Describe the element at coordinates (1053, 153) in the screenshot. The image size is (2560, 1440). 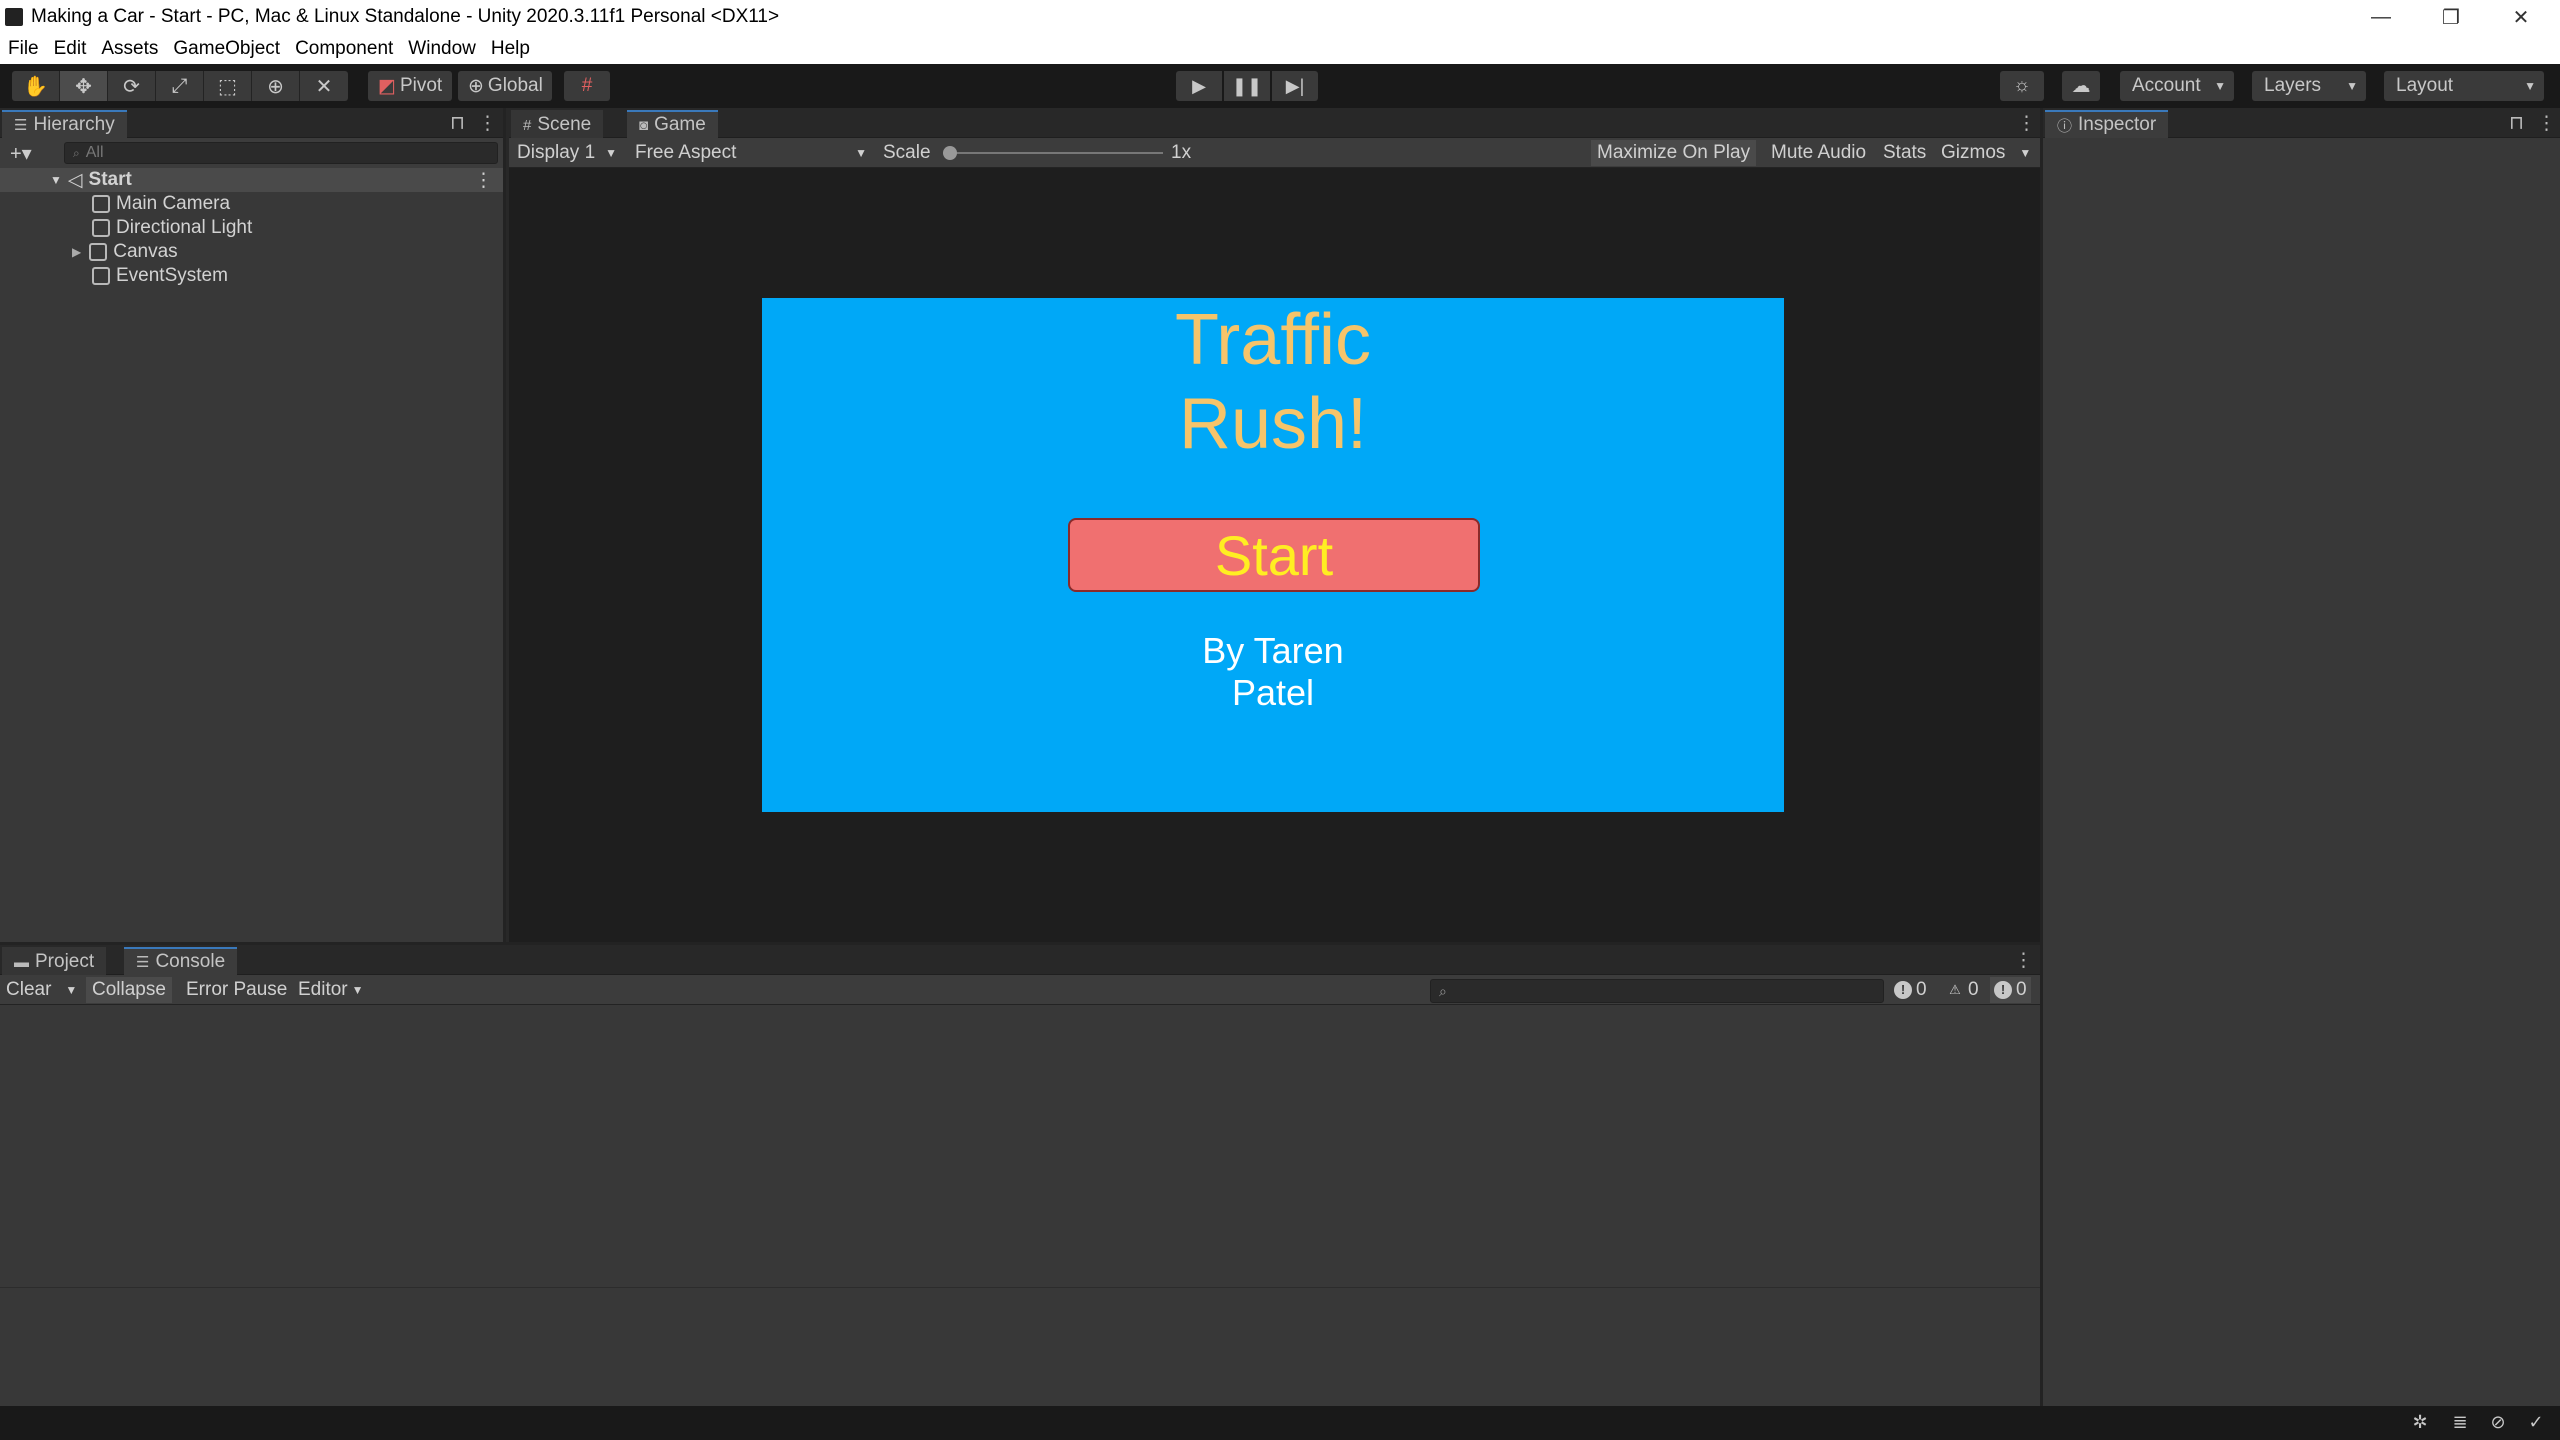
I see `scale-slider` at that location.